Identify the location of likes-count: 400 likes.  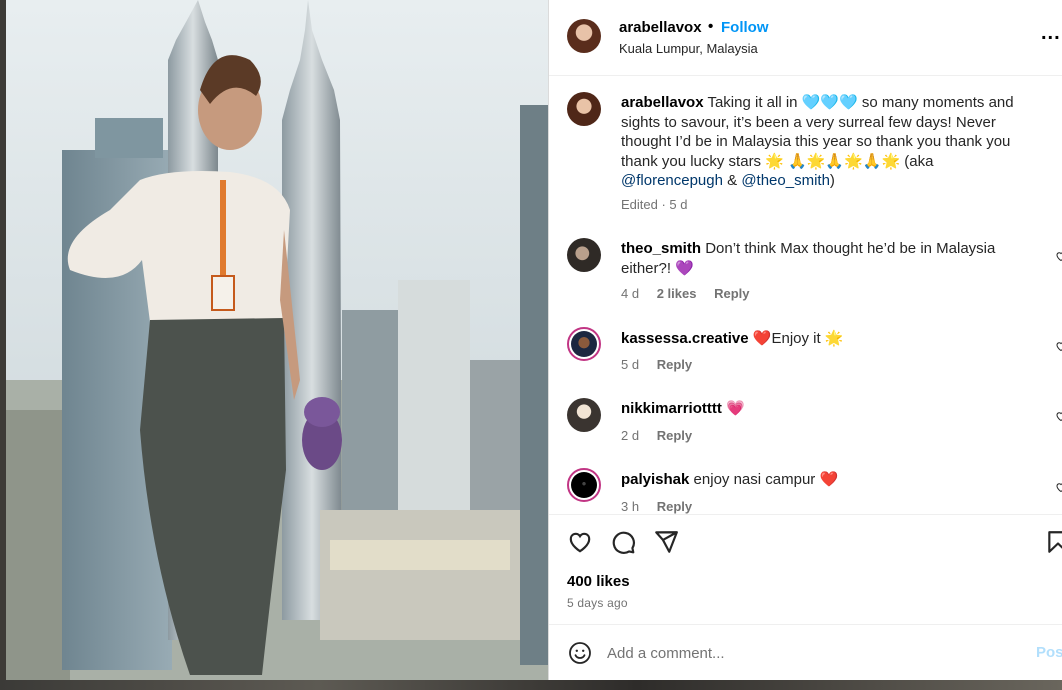
(598, 581).